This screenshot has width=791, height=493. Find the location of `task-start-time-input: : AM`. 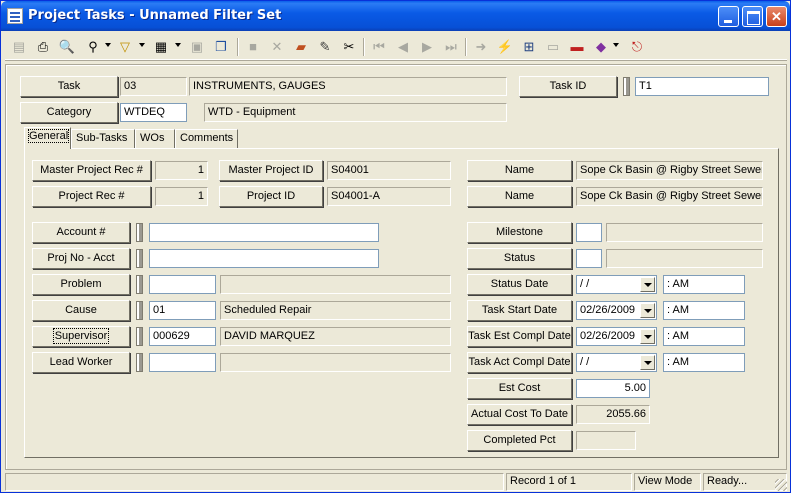

task-start-time-input: : AM is located at coordinates (704, 310).